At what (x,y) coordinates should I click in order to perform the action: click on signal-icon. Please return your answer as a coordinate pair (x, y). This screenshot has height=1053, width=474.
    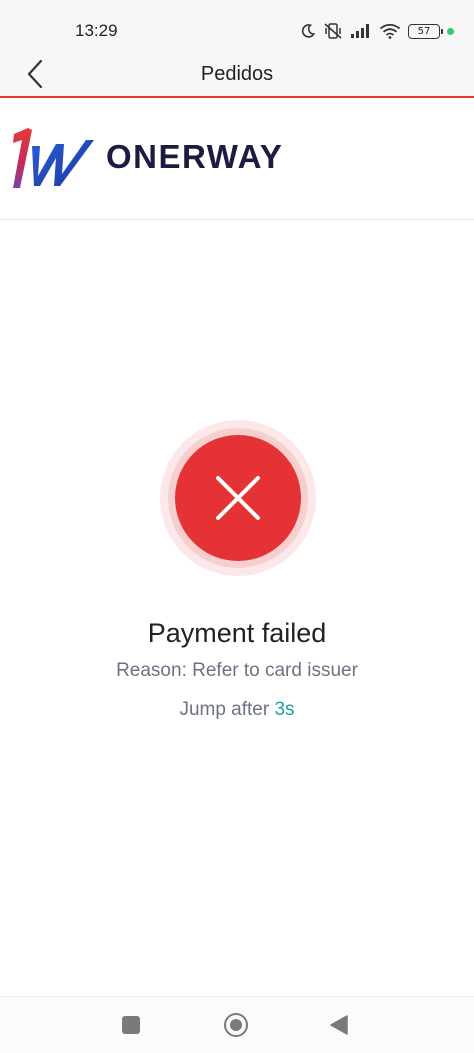
    Looking at the image, I should click on (360, 31).